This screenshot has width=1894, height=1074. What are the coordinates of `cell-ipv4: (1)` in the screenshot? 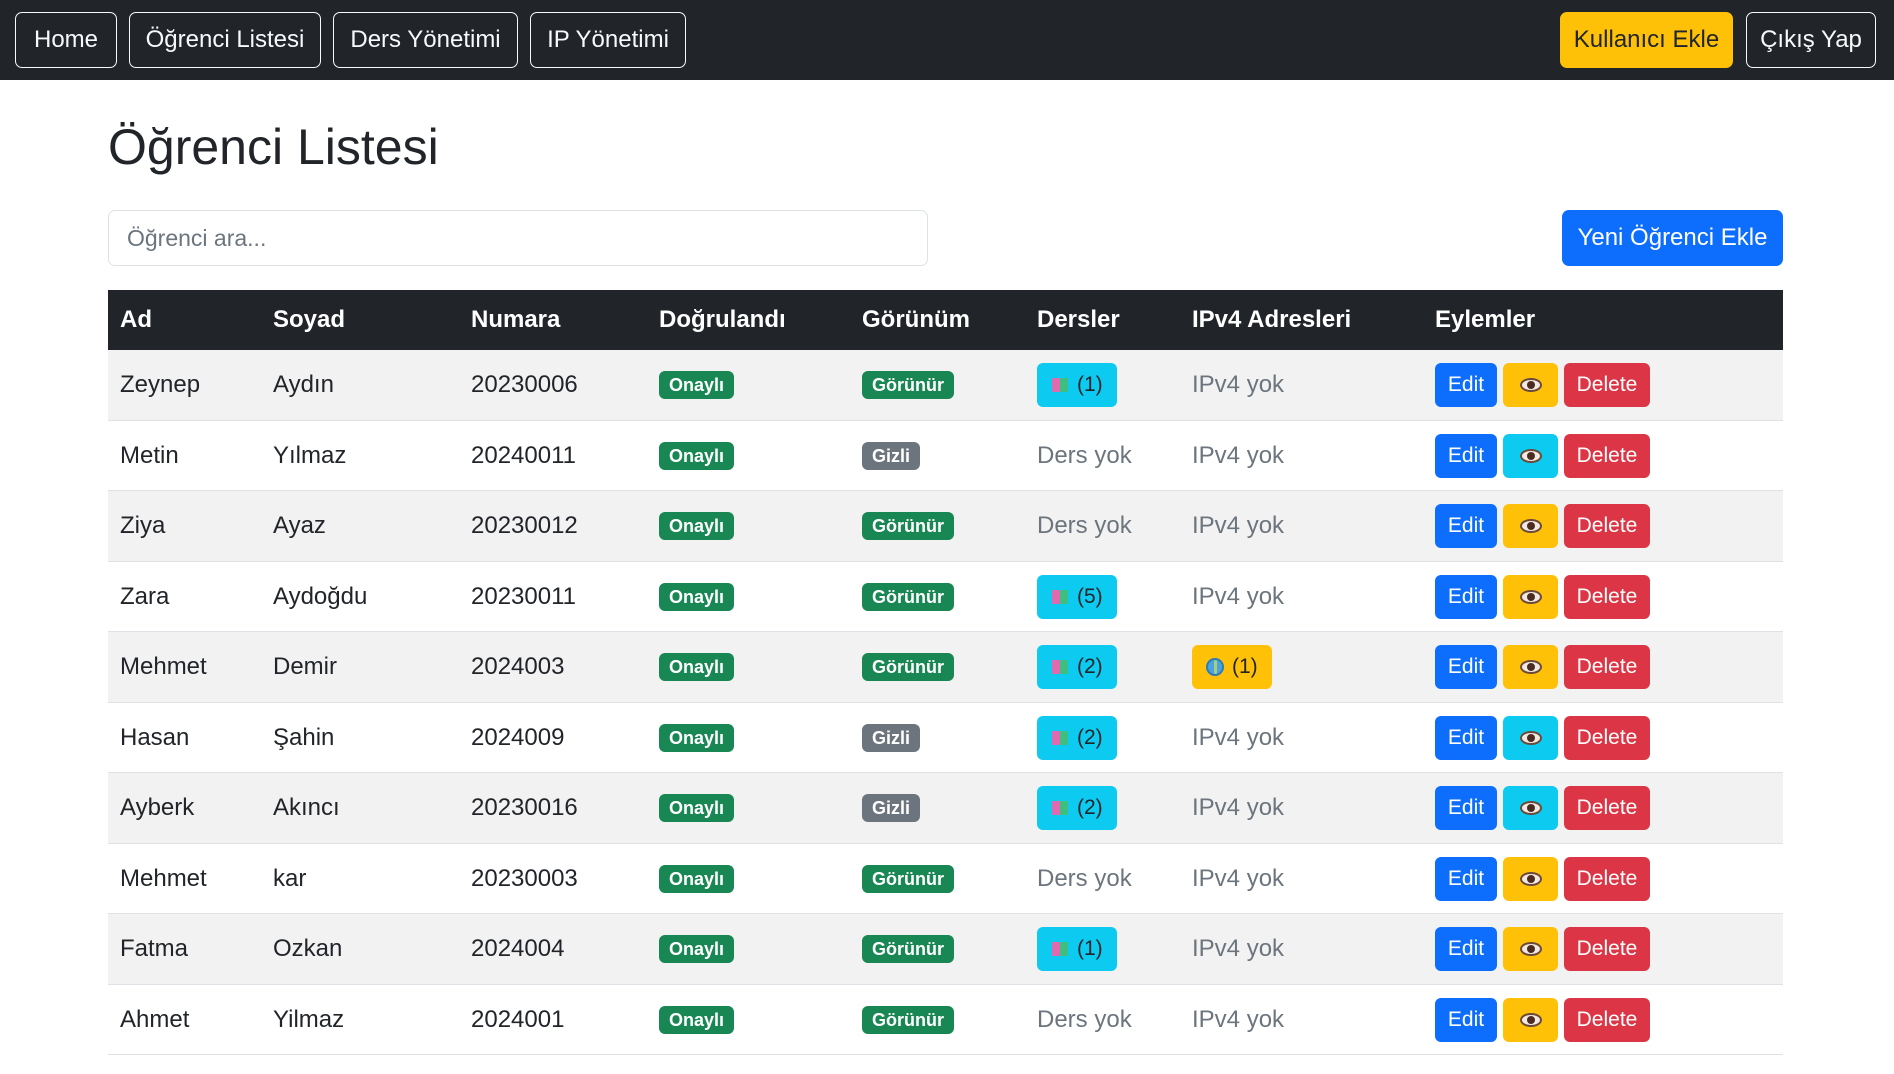 It's located at (1232, 667).